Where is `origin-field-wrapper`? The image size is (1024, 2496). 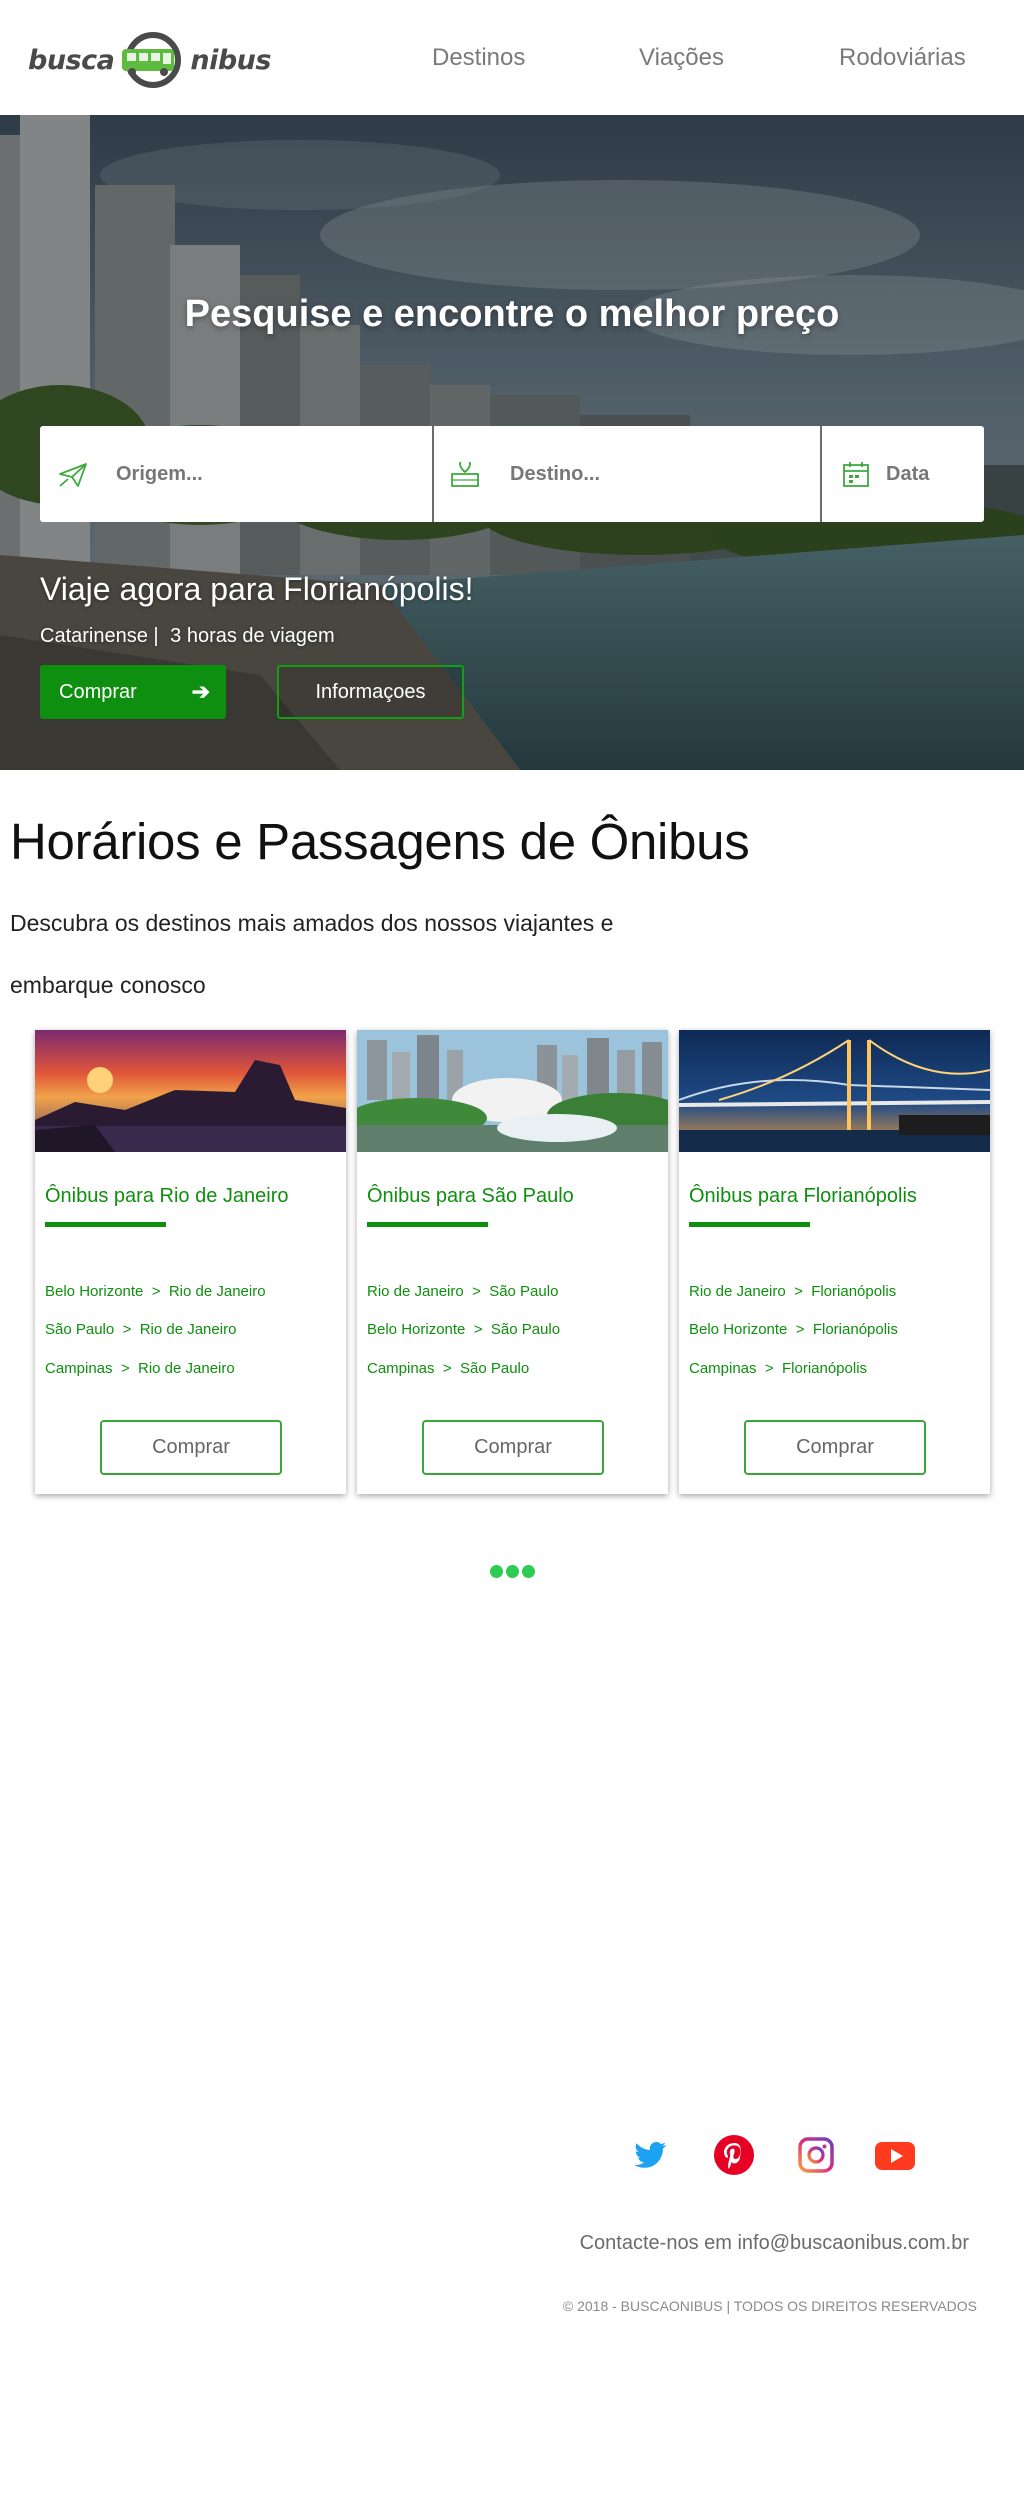 origin-field-wrapper is located at coordinates (237, 474).